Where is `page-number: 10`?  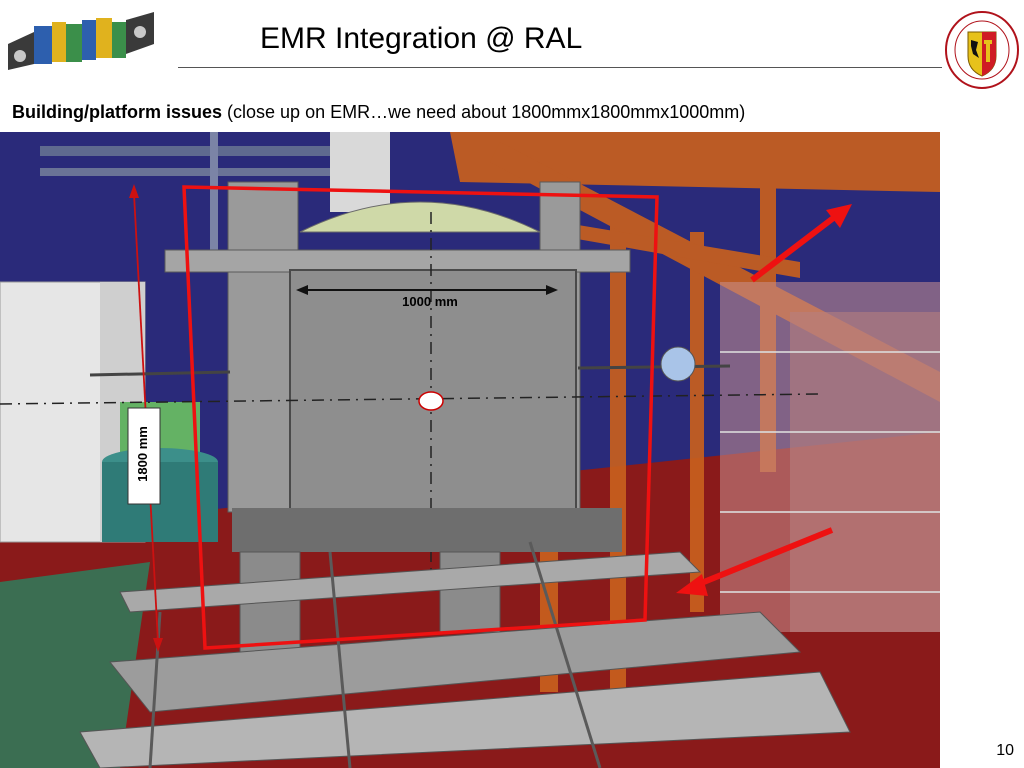 page-number: 10 is located at coordinates (1005, 750).